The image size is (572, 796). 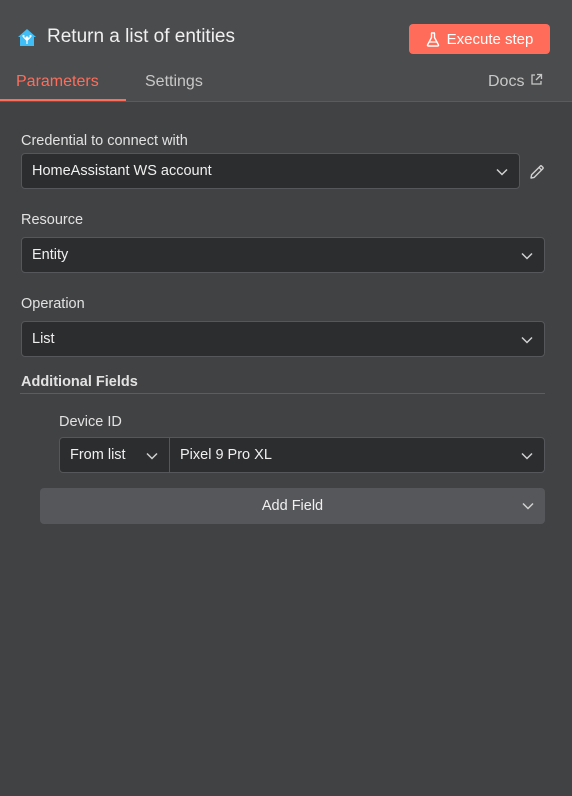 What do you see at coordinates (536, 82) in the screenshot?
I see `external-link-icon` at bounding box center [536, 82].